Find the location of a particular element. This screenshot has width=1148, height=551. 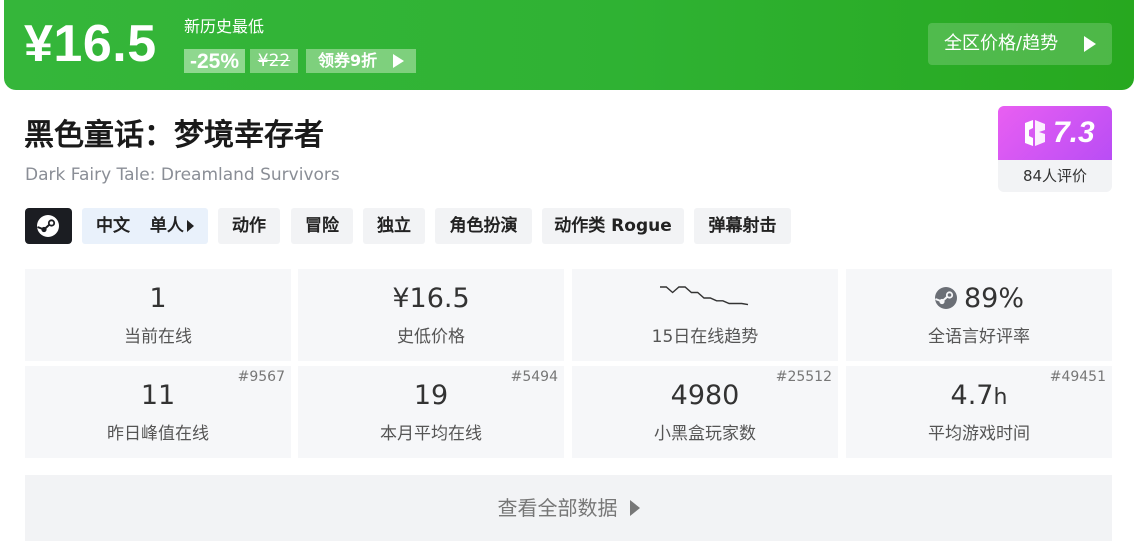

caret-right-icon is located at coordinates (190, 226).